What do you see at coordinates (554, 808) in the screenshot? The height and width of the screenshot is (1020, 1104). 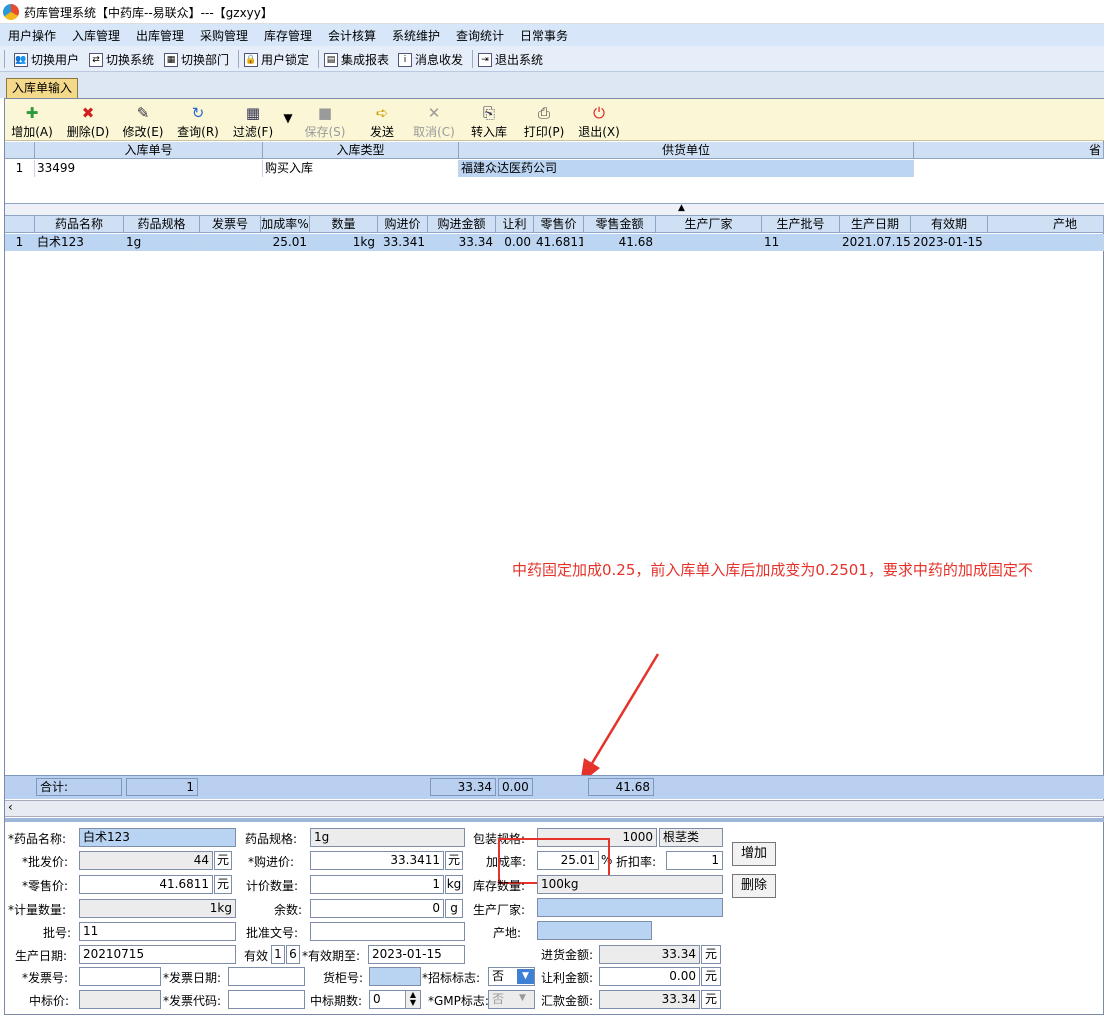 I see `horizontal-scrollbar` at bounding box center [554, 808].